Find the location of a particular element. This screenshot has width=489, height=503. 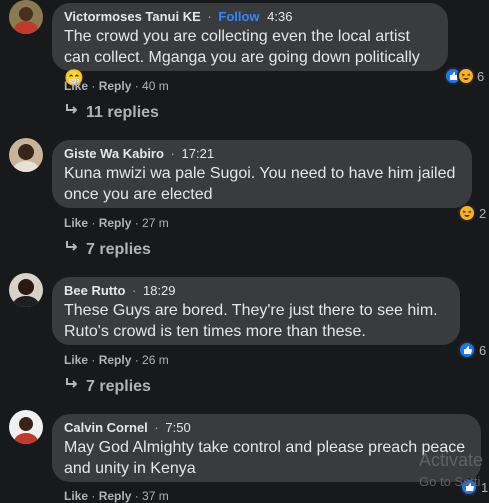

author-name: Bee Rutto is located at coordinates (94, 290).